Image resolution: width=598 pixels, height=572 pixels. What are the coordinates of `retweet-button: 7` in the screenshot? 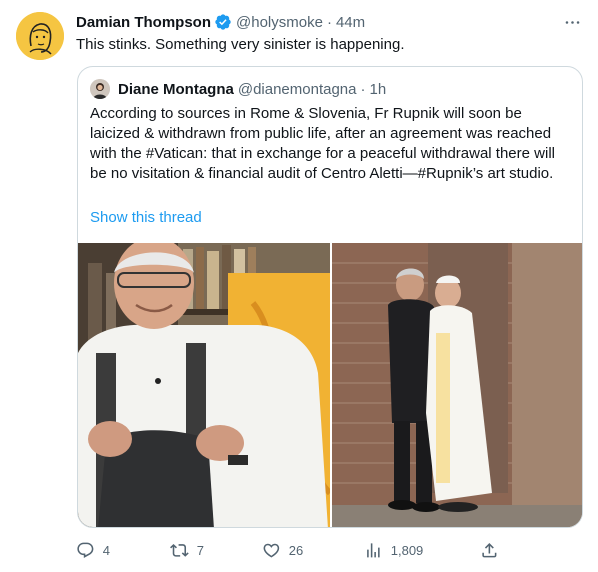 It's located at (187, 550).